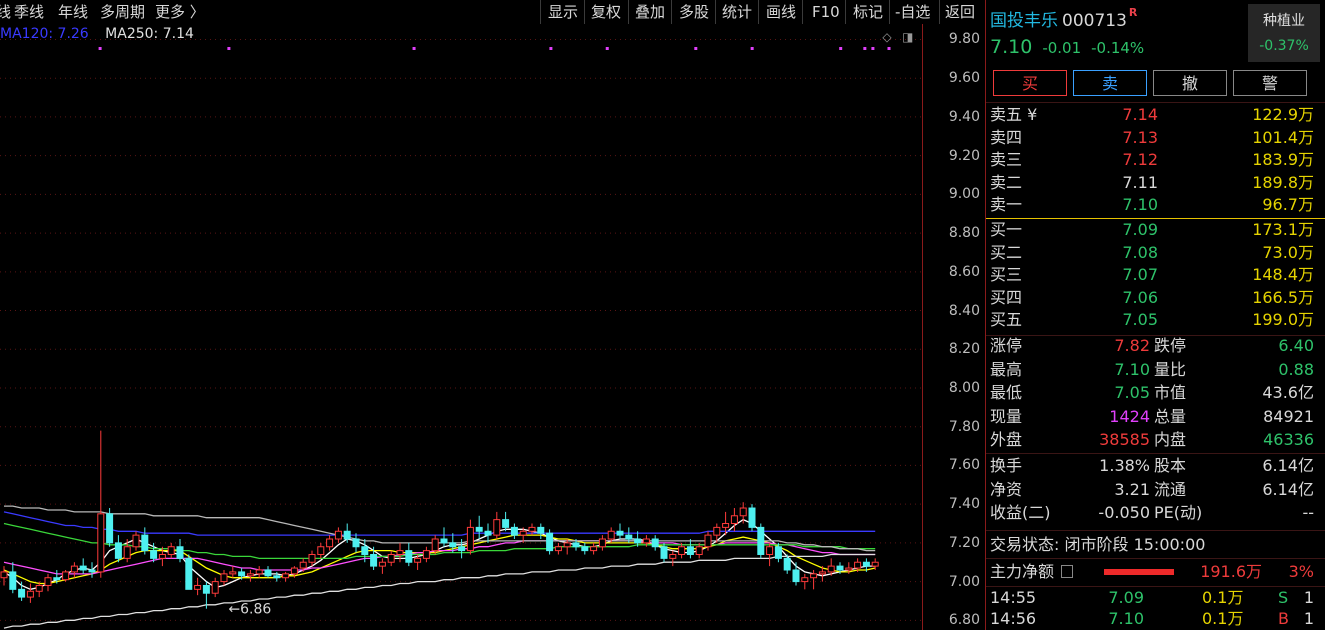 This screenshot has height=630, width=1325. Describe the element at coordinates (1155, 205) in the screenshot. I see `ask-row: 卖一 7.10 96.7万` at that location.